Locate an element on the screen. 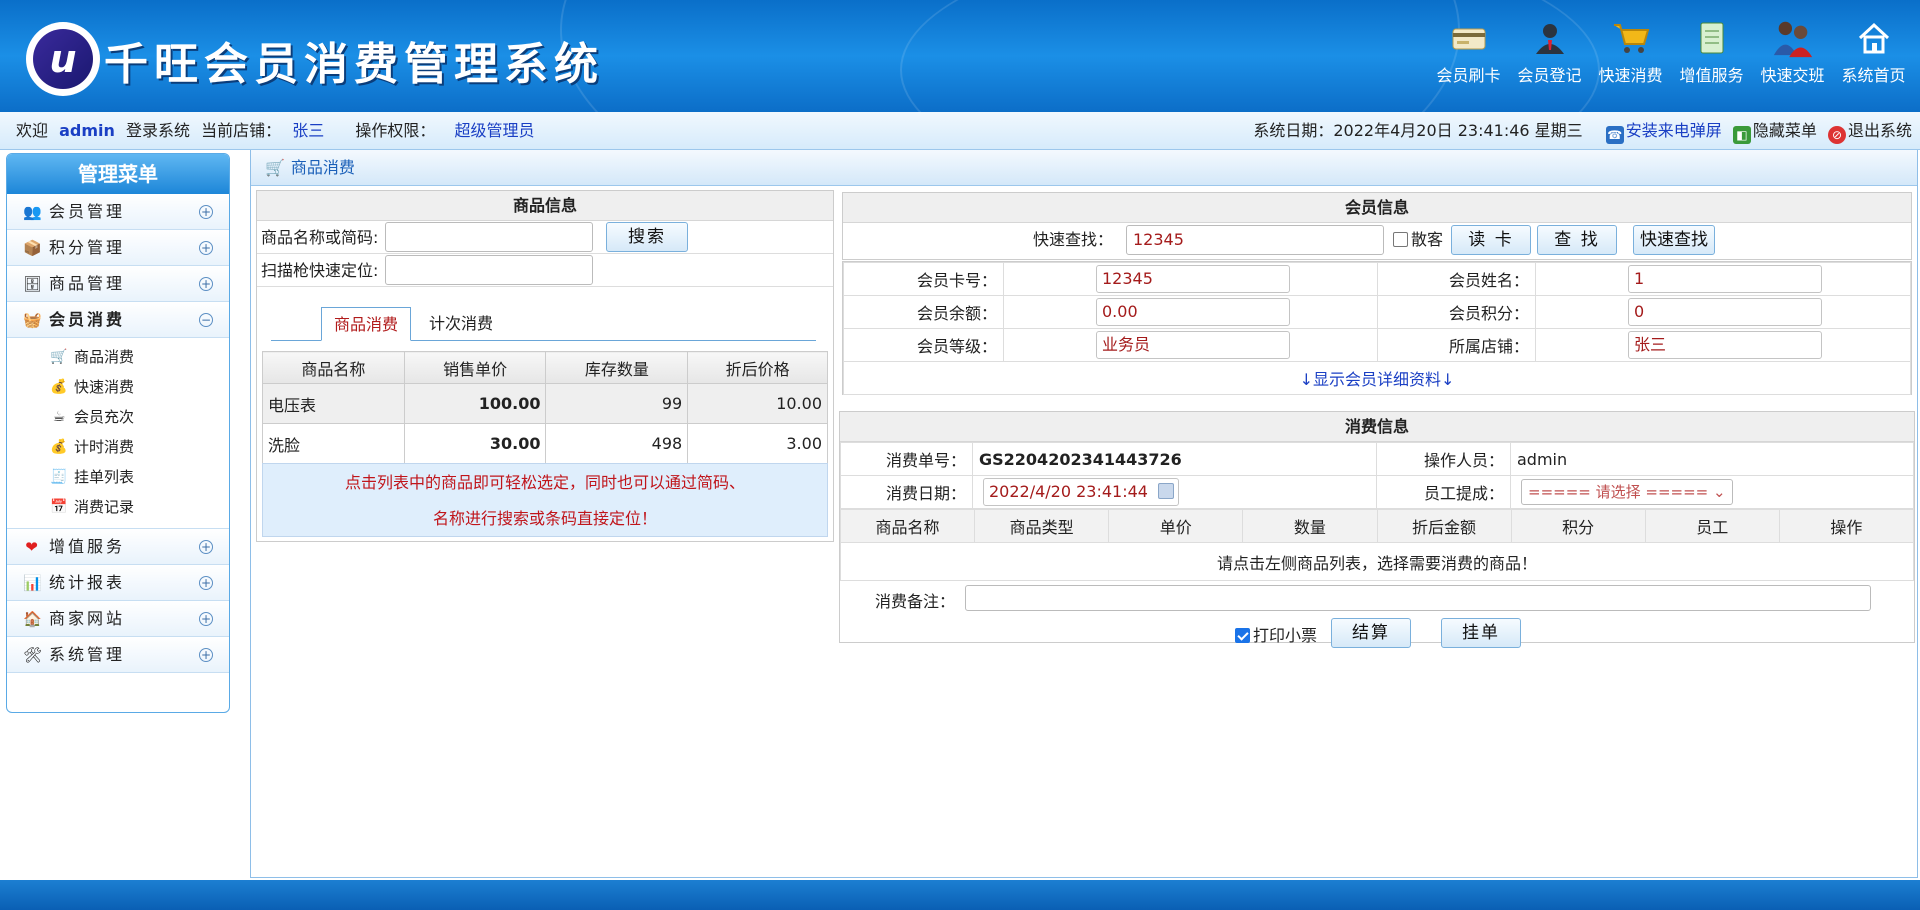 The width and height of the screenshot is (1920, 910). sidebar-item-product-consume: 🛒 商品消费 is located at coordinates (118, 357).